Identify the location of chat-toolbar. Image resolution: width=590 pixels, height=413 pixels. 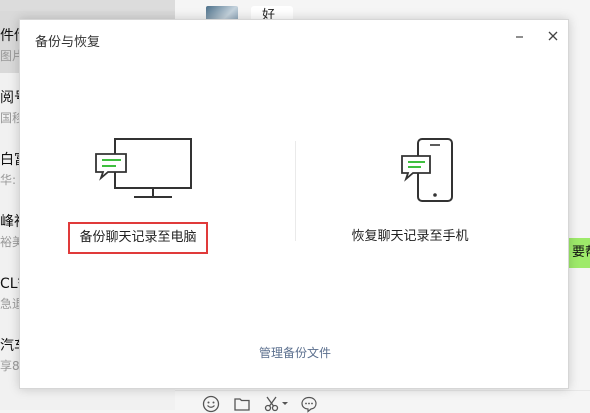
(382, 401).